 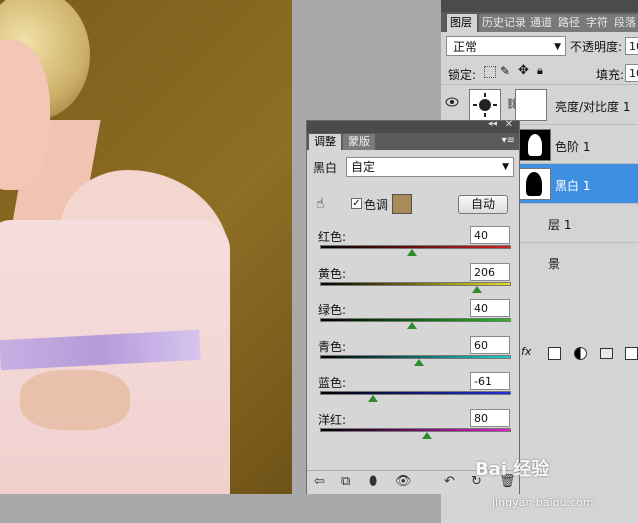 What do you see at coordinates (319, 481) in the screenshot?
I see `back-icon: ⇦` at bounding box center [319, 481].